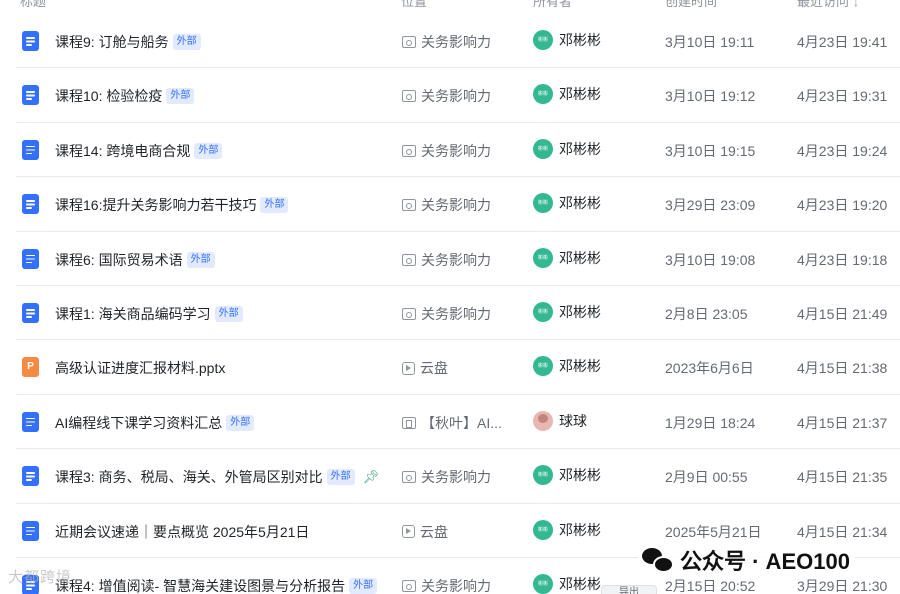 This screenshot has width=900, height=594. Describe the element at coordinates (217, 477) in the screenshot. I see `file-title-cell: 课程3: 商务、税局、海关、外管局区别对比 外部 📌︎` at that location.